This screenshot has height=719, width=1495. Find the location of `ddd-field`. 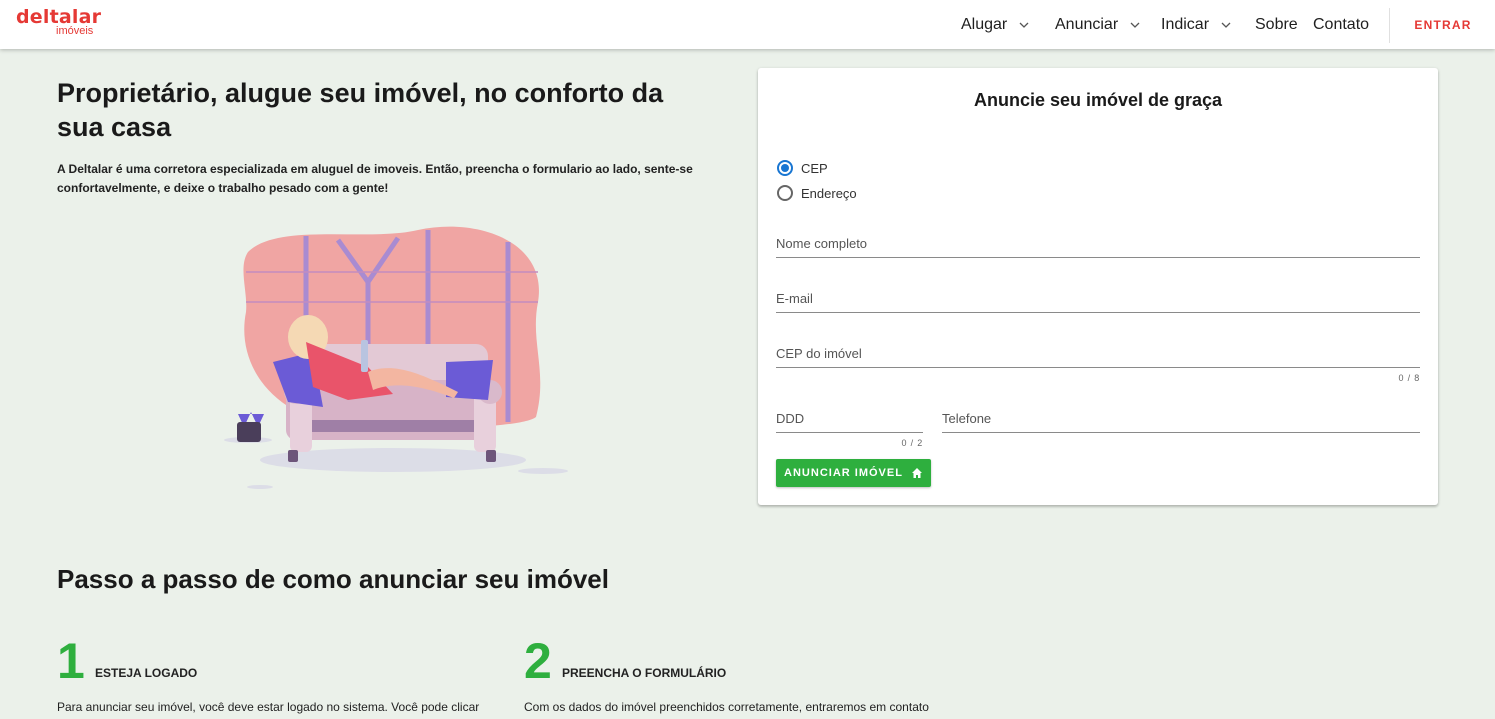

ddd-field is located at coordinates (849, 417).